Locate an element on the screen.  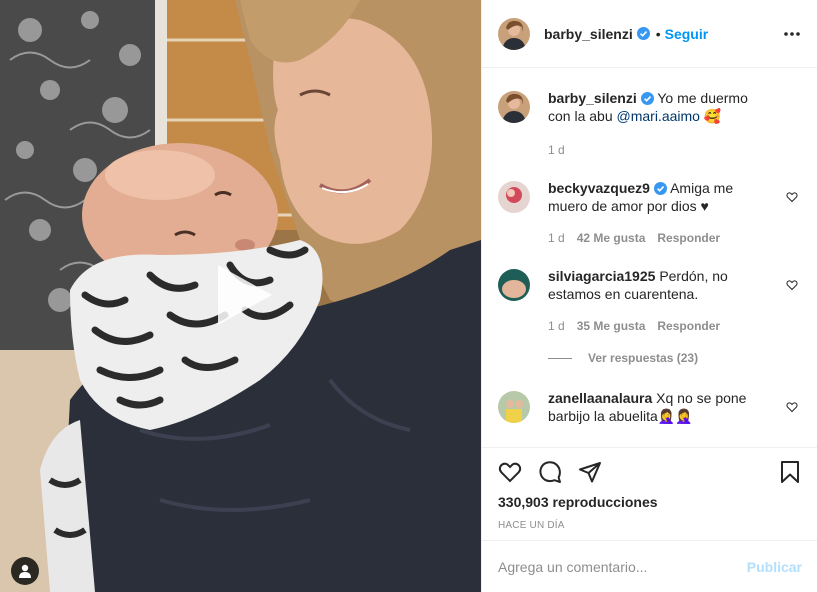
comment-meta: 1 d 42 Me gusta Responder is located at coordinates (634, 238).